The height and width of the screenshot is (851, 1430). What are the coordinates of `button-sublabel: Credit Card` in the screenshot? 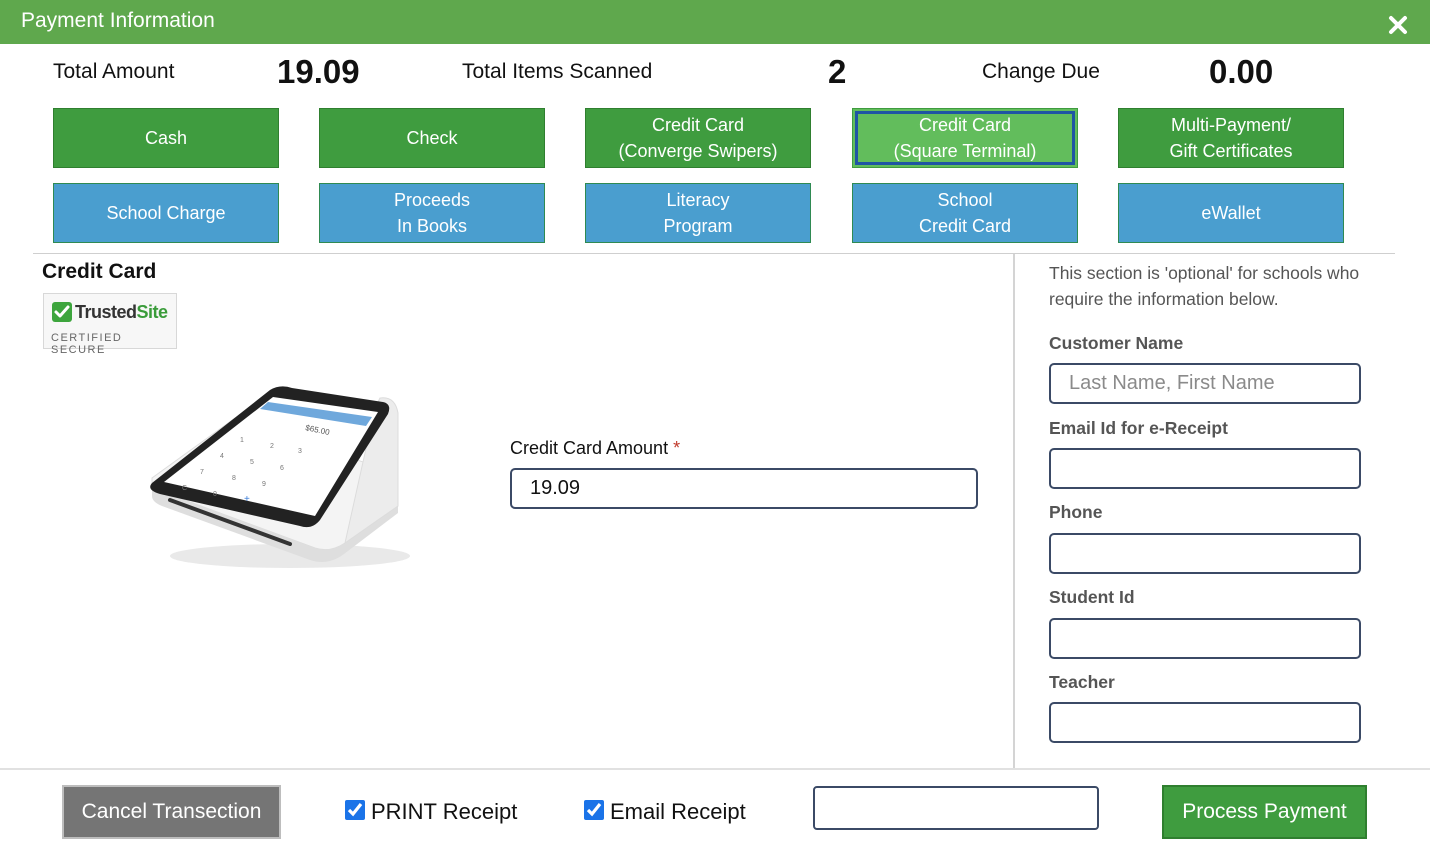 It's located at (965, 226).